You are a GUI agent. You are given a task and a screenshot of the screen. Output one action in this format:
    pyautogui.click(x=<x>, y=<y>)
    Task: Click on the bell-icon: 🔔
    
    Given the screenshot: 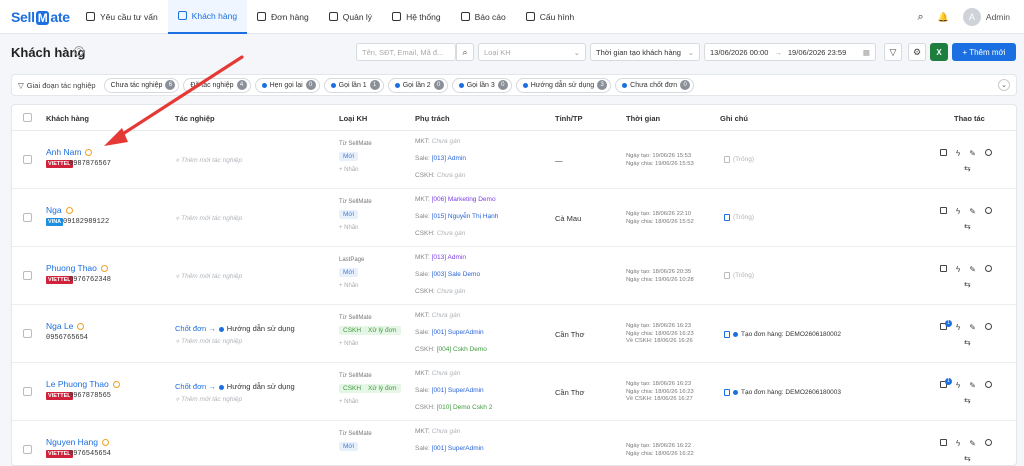 What is the action you would take?
    pyautogui.click(x=943, y=17)
    